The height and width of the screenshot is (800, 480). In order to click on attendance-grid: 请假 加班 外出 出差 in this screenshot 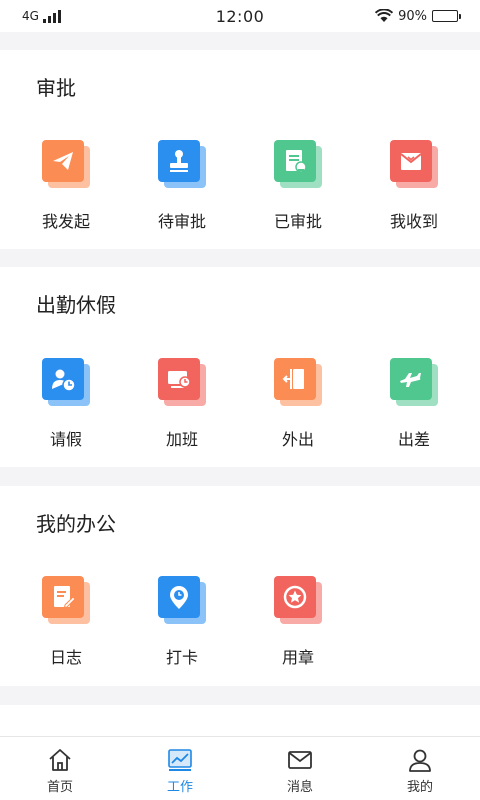, I will do `click(240, 404)`.